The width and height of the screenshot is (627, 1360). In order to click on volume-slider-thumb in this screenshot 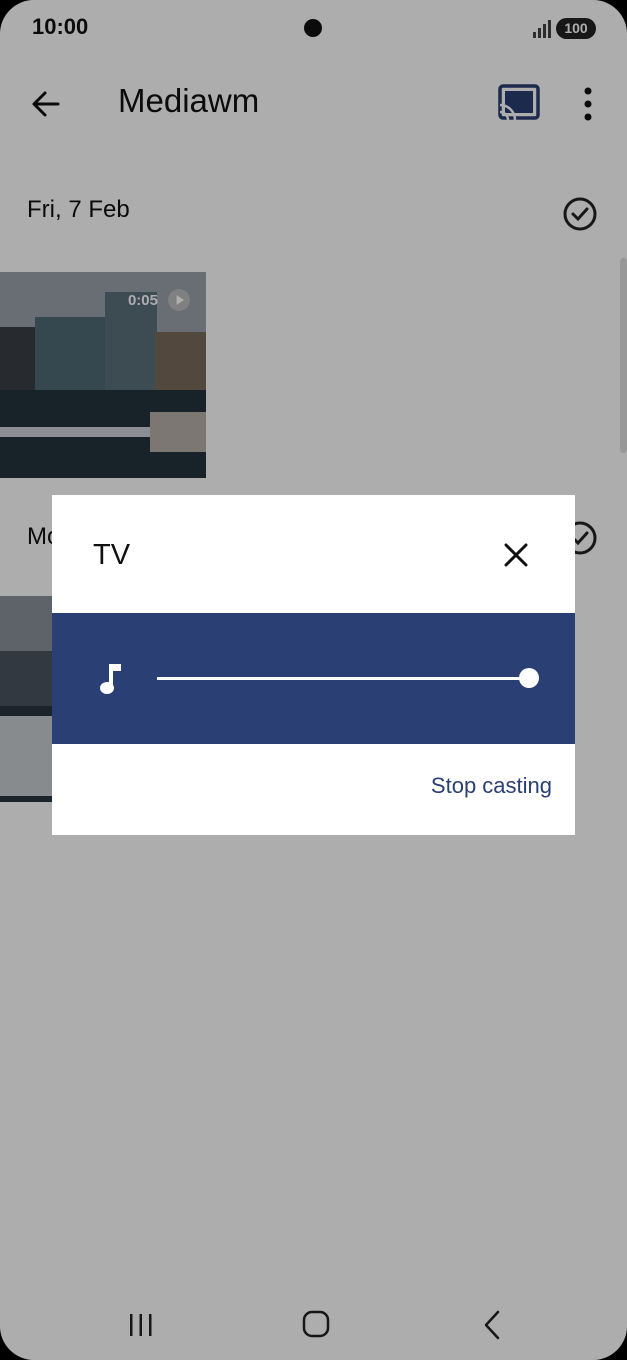, I will do `click(529, 678)`.